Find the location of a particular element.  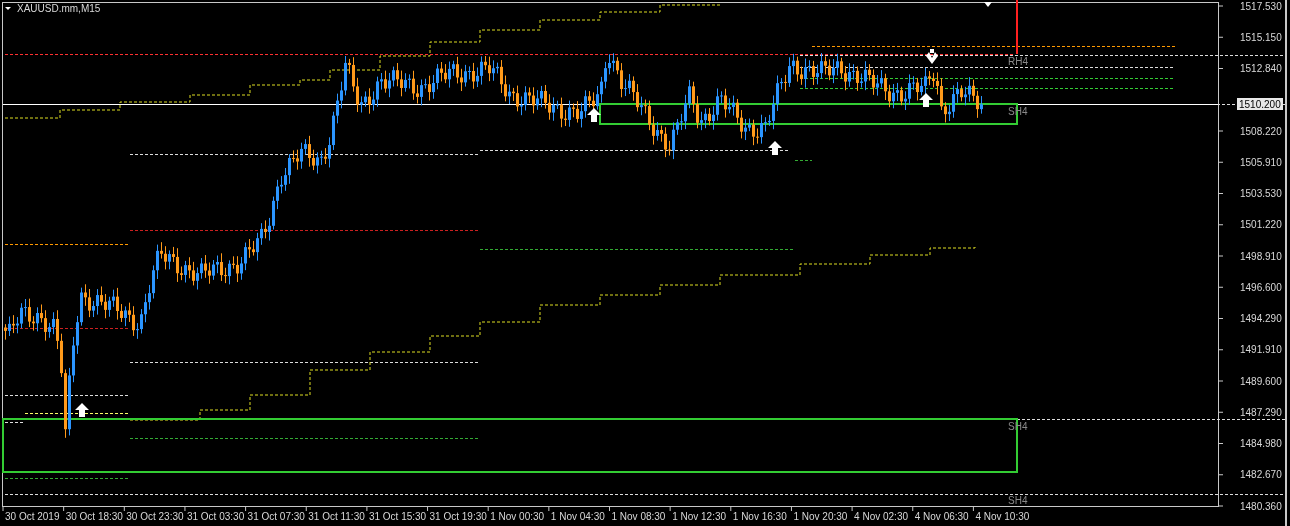

price-label: 1503.530 is located at coordinates (1261, 193).